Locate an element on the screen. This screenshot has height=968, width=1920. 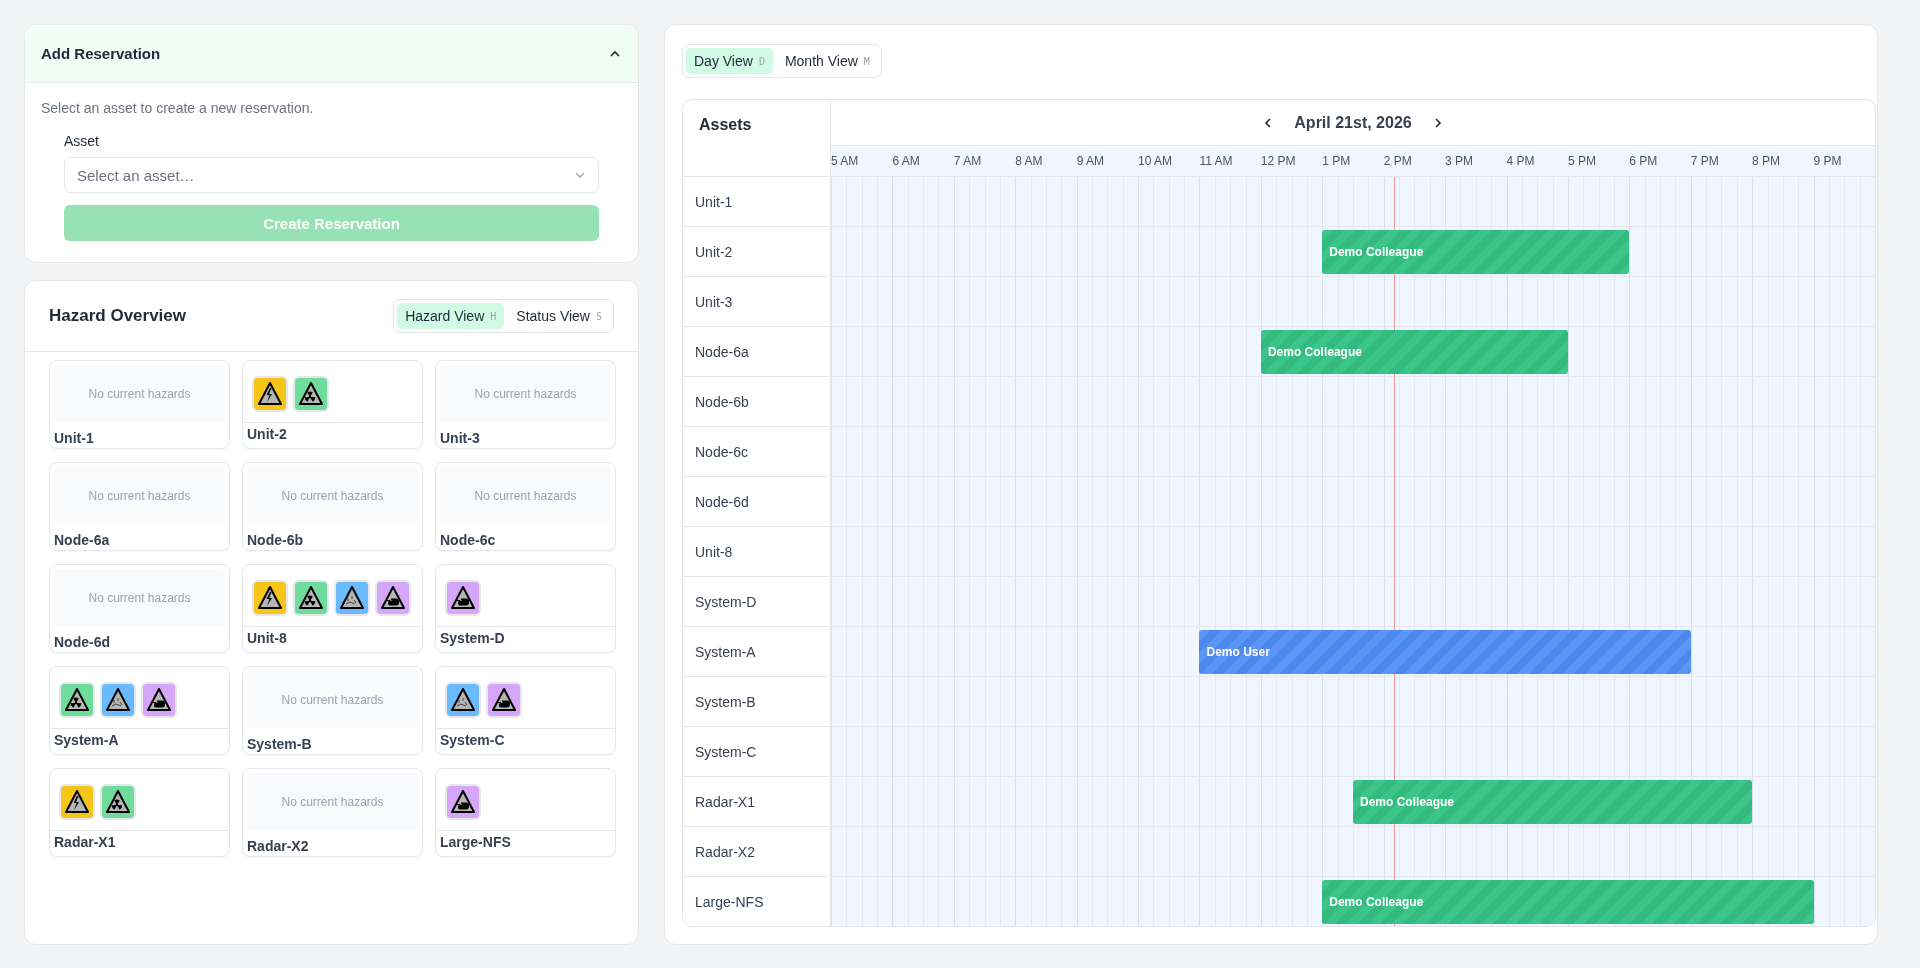
asset-hazard-card: System-A is located at coordinates (139, 710).